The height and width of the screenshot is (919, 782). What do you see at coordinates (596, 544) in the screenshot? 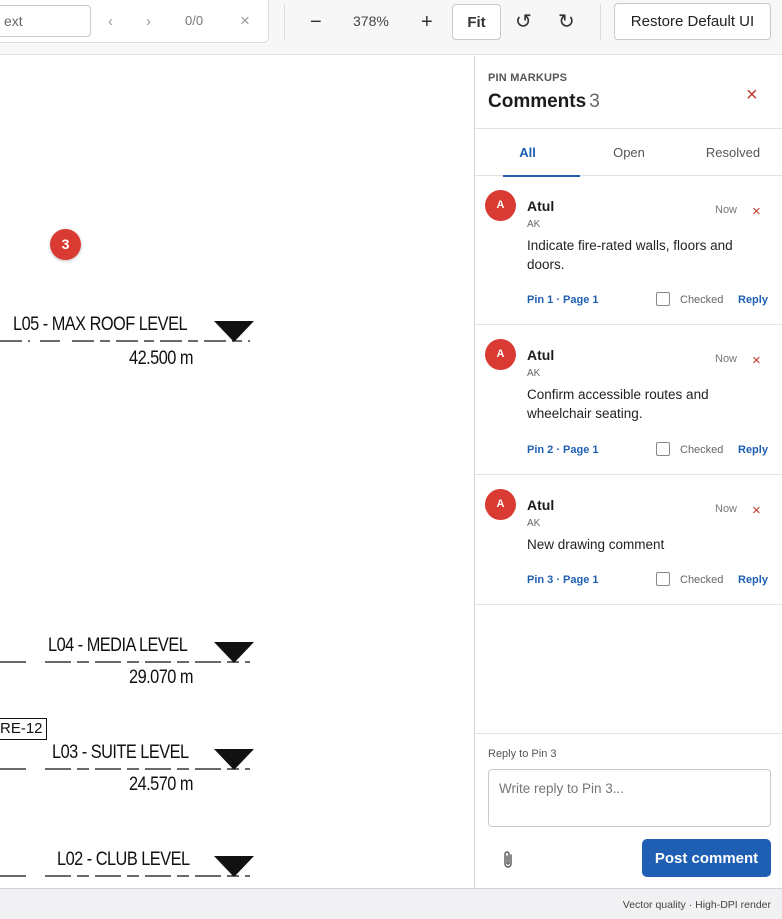
I see `comment-body: New drawing comment` at bounding box center [596, 544].